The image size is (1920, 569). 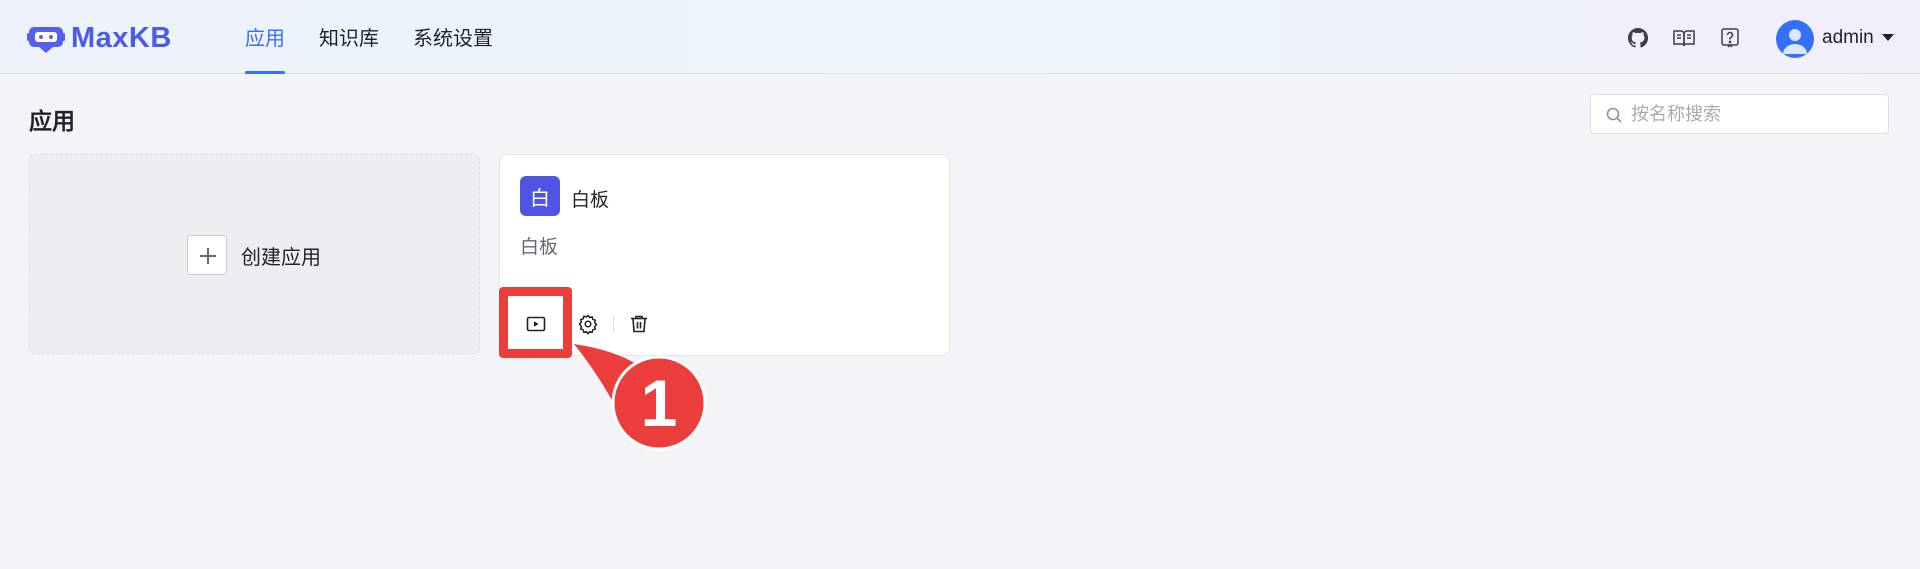 What do you see at coordinates (1638, 38) in the screenshot?
I see `github-icon` at bounding box center [1638, 38].